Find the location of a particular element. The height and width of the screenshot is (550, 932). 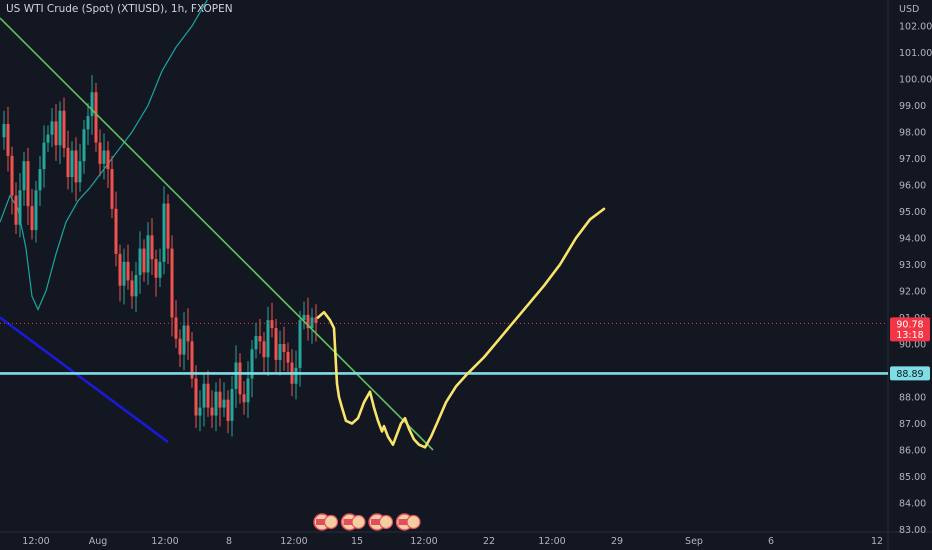

y-tick-label: 84.00 is located at coordinates (912, 504).